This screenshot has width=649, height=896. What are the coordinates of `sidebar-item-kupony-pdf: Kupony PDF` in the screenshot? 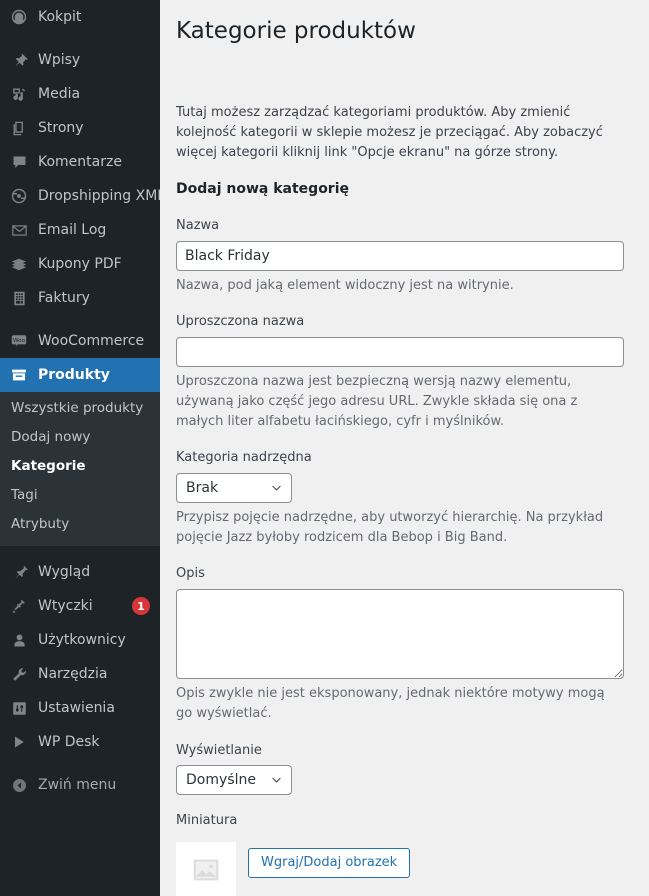 It's located at (80, 264).